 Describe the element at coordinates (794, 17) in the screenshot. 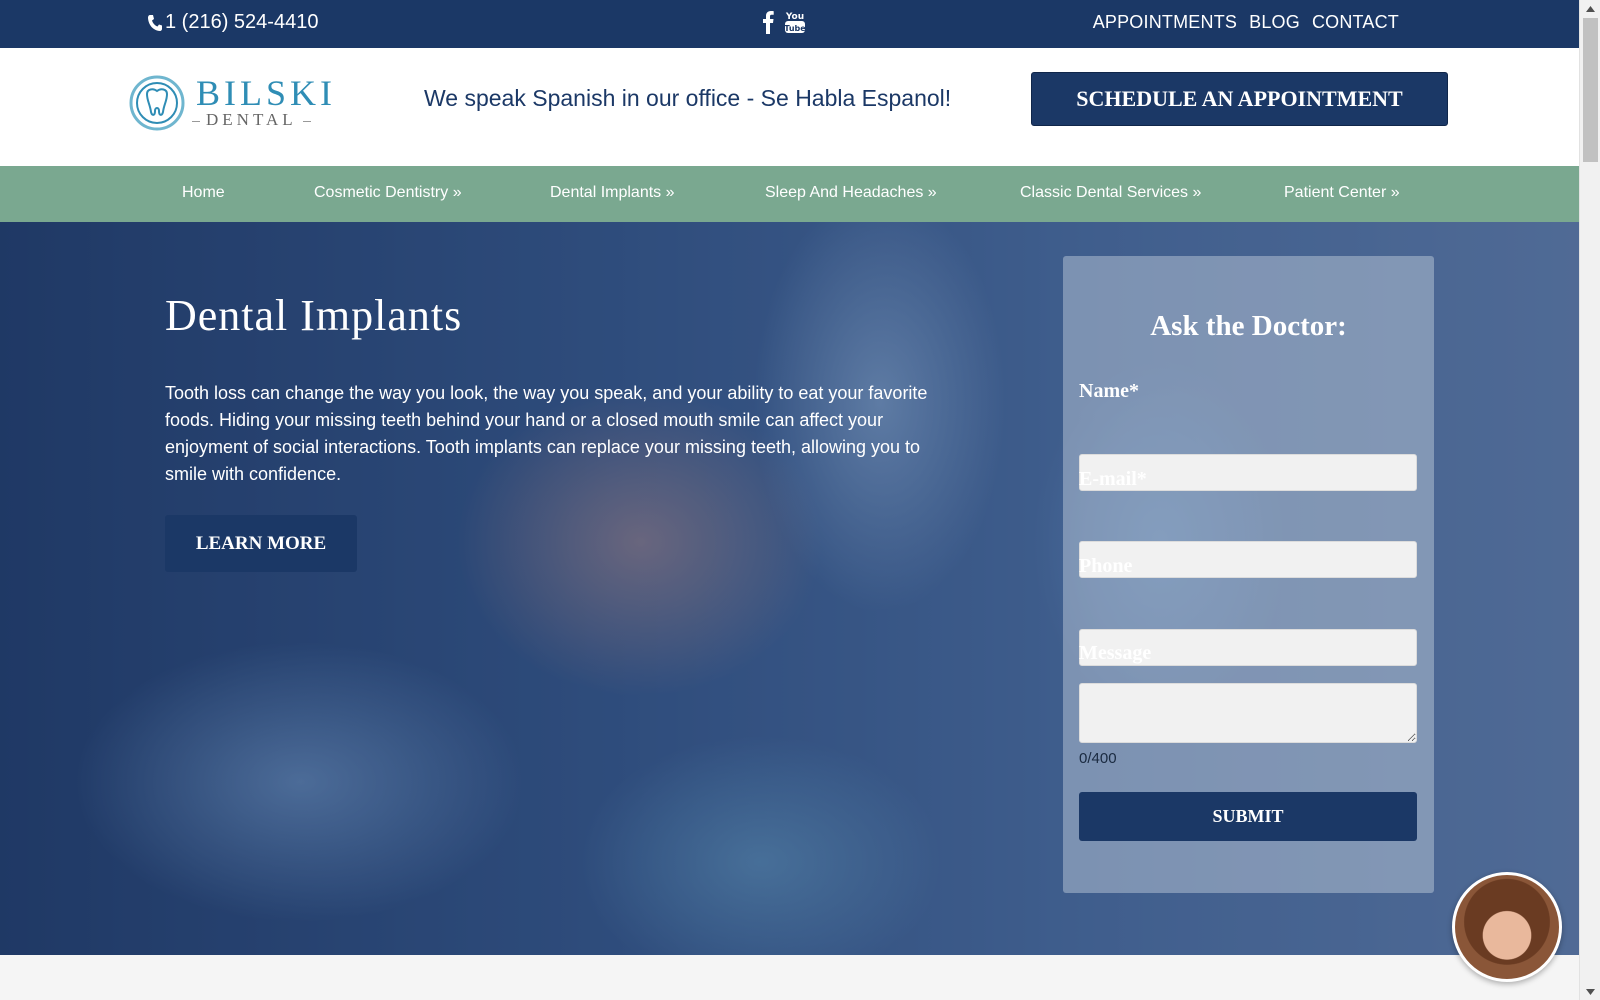

I see `svg-text: You` at that location.